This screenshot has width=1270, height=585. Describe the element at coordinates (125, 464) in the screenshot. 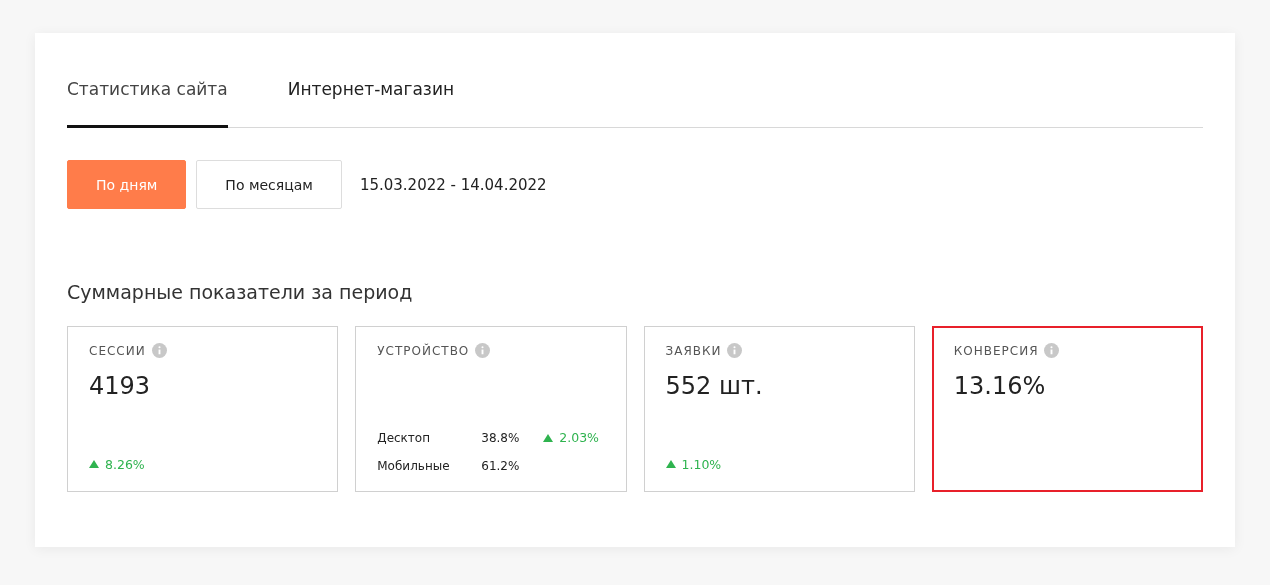

I see `change-value: 8.26%` at that location.